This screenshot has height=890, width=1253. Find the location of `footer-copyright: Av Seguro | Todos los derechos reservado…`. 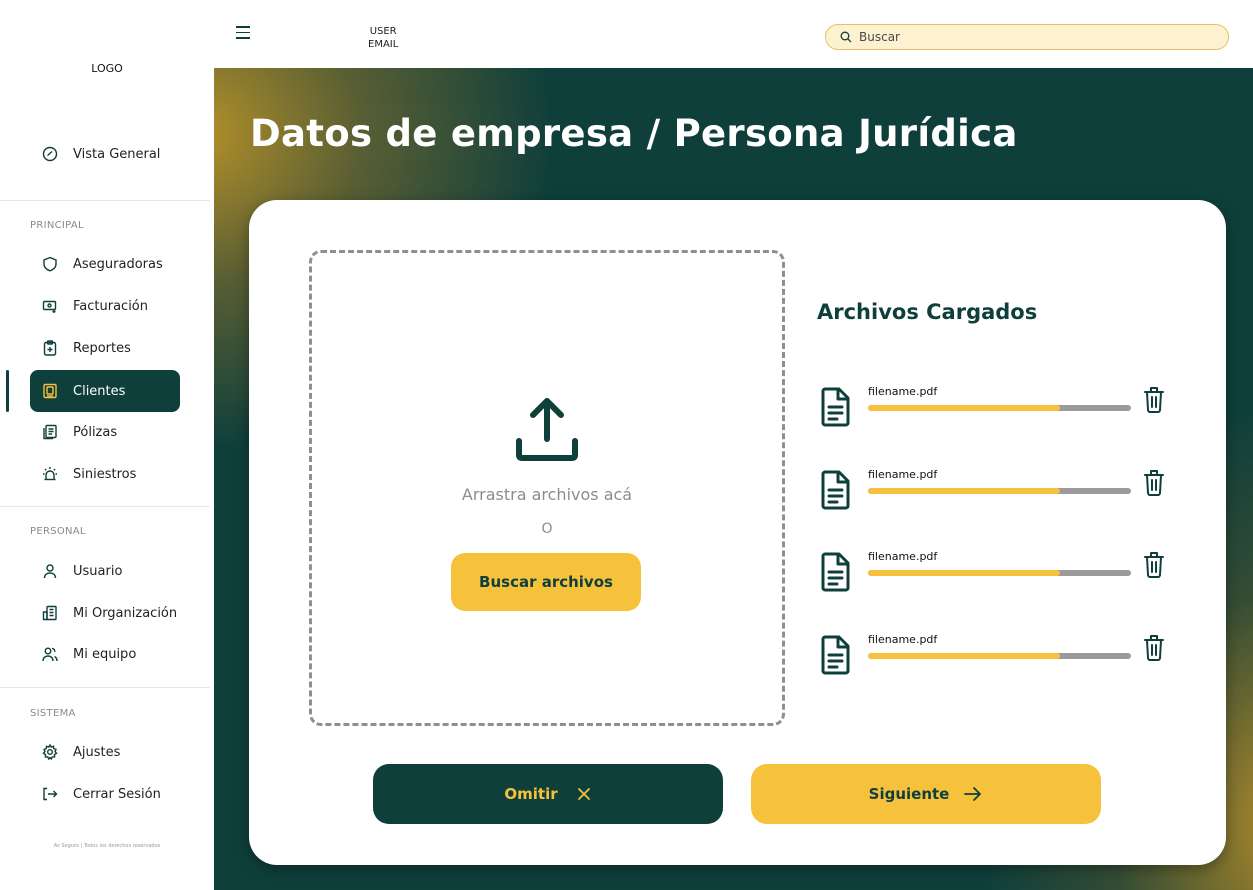

footer-copyright: Av Seguro | Todos los derechos reservado… is located at coordinates (107, 846).